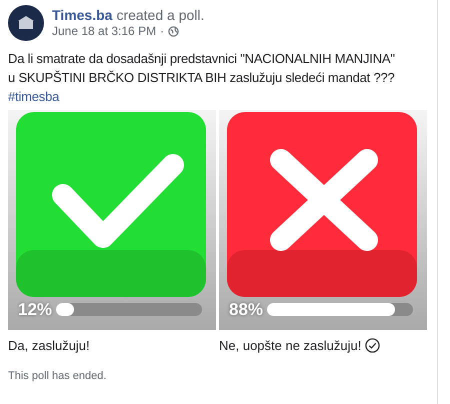  Describe the element at coordinates (246, 309) in the screenshot. I see `vote-percent: 88%` at that location.